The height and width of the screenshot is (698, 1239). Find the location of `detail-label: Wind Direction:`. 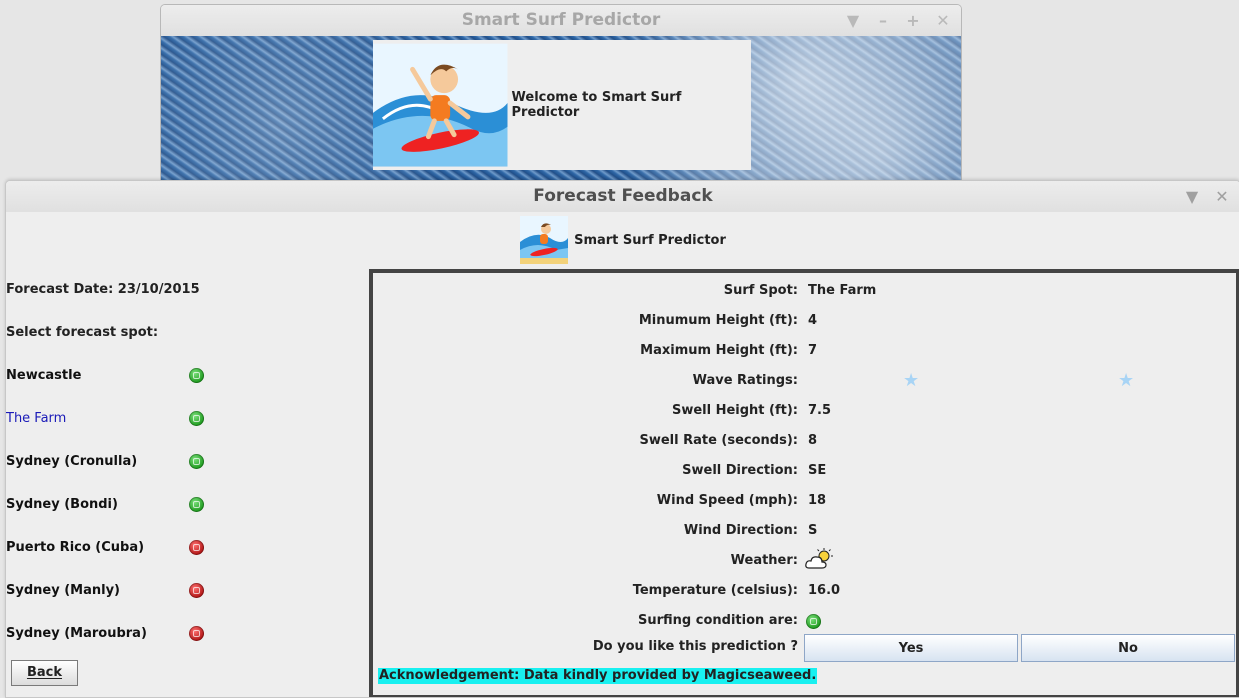

detail-label: Wind Direction: is located at coordinates (740, 530).